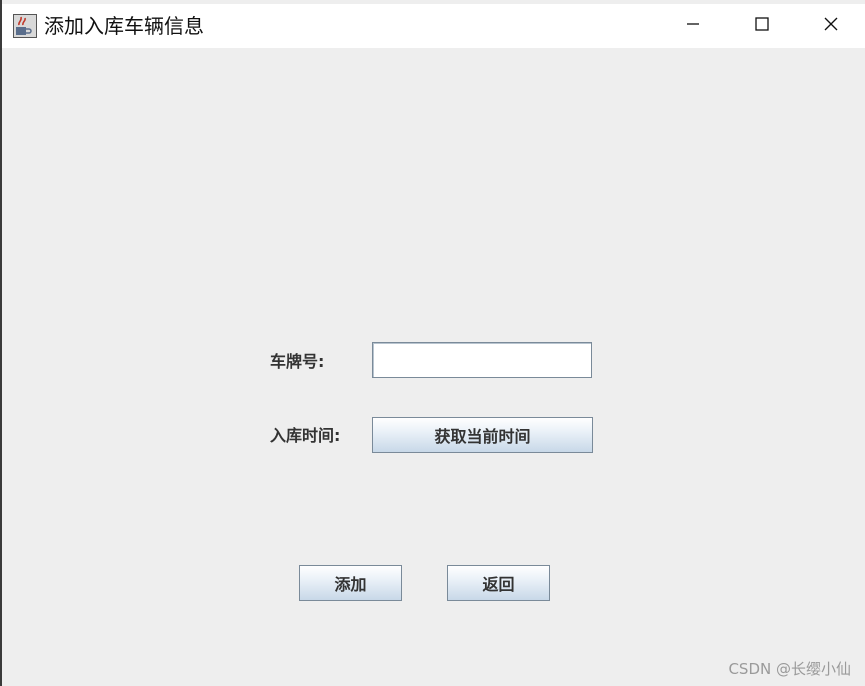 The width and height of the screenshot is (865, 686). I want to click on close-icon, so click(831, 26).